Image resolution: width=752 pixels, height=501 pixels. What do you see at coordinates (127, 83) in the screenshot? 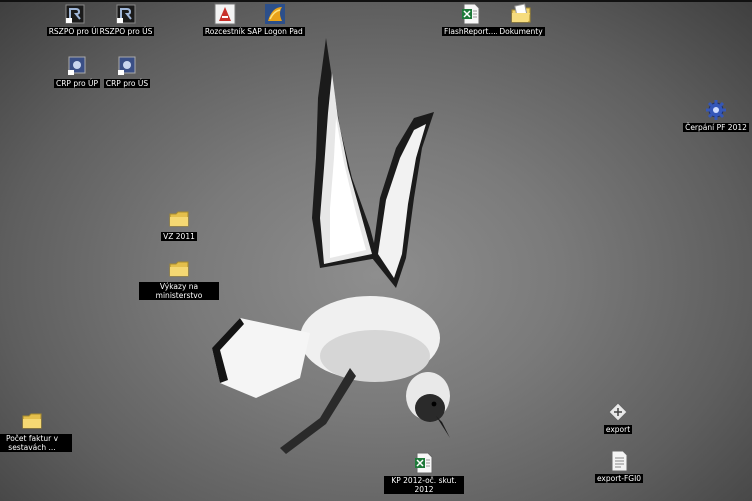
I see `desktop-icon-label: CRP pro ÚS` at bounding box center [127, 83].